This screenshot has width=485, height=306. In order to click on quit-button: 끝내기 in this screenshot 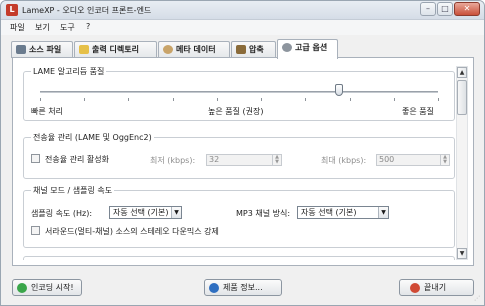, I will do `click(436, 287)`.